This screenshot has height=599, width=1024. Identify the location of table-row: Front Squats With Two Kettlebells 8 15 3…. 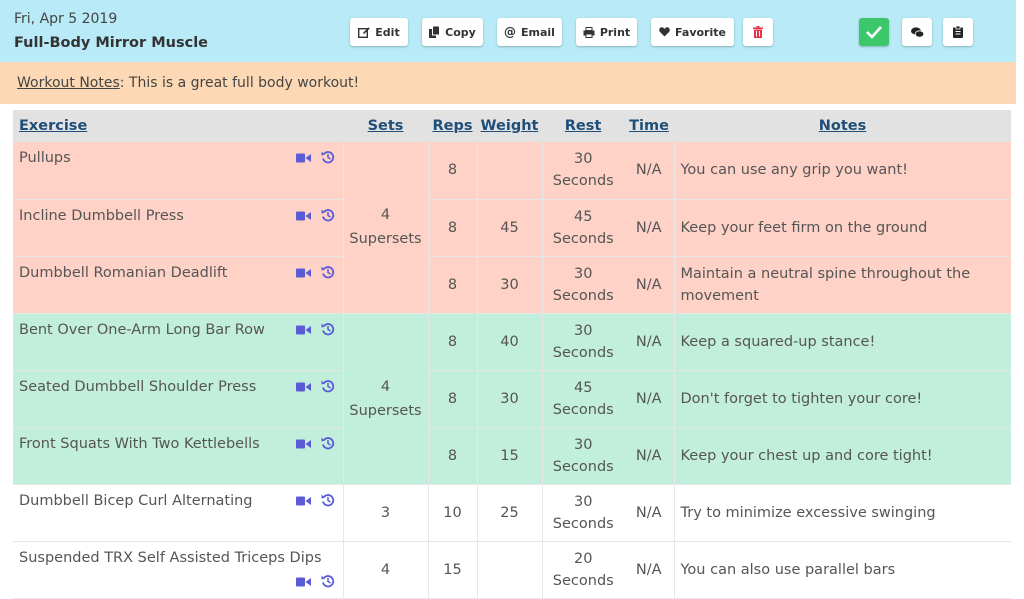
(512, 456).